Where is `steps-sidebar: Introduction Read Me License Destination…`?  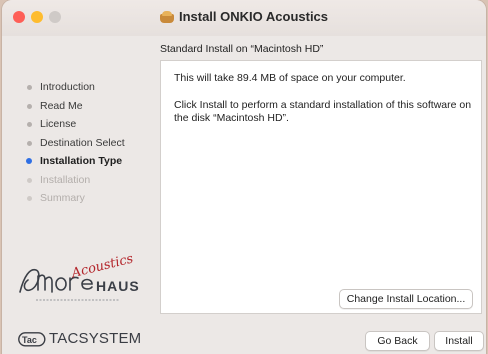
steps-sidebar: Introduction Read Me License Destination… is located at coordinates (94, 143).